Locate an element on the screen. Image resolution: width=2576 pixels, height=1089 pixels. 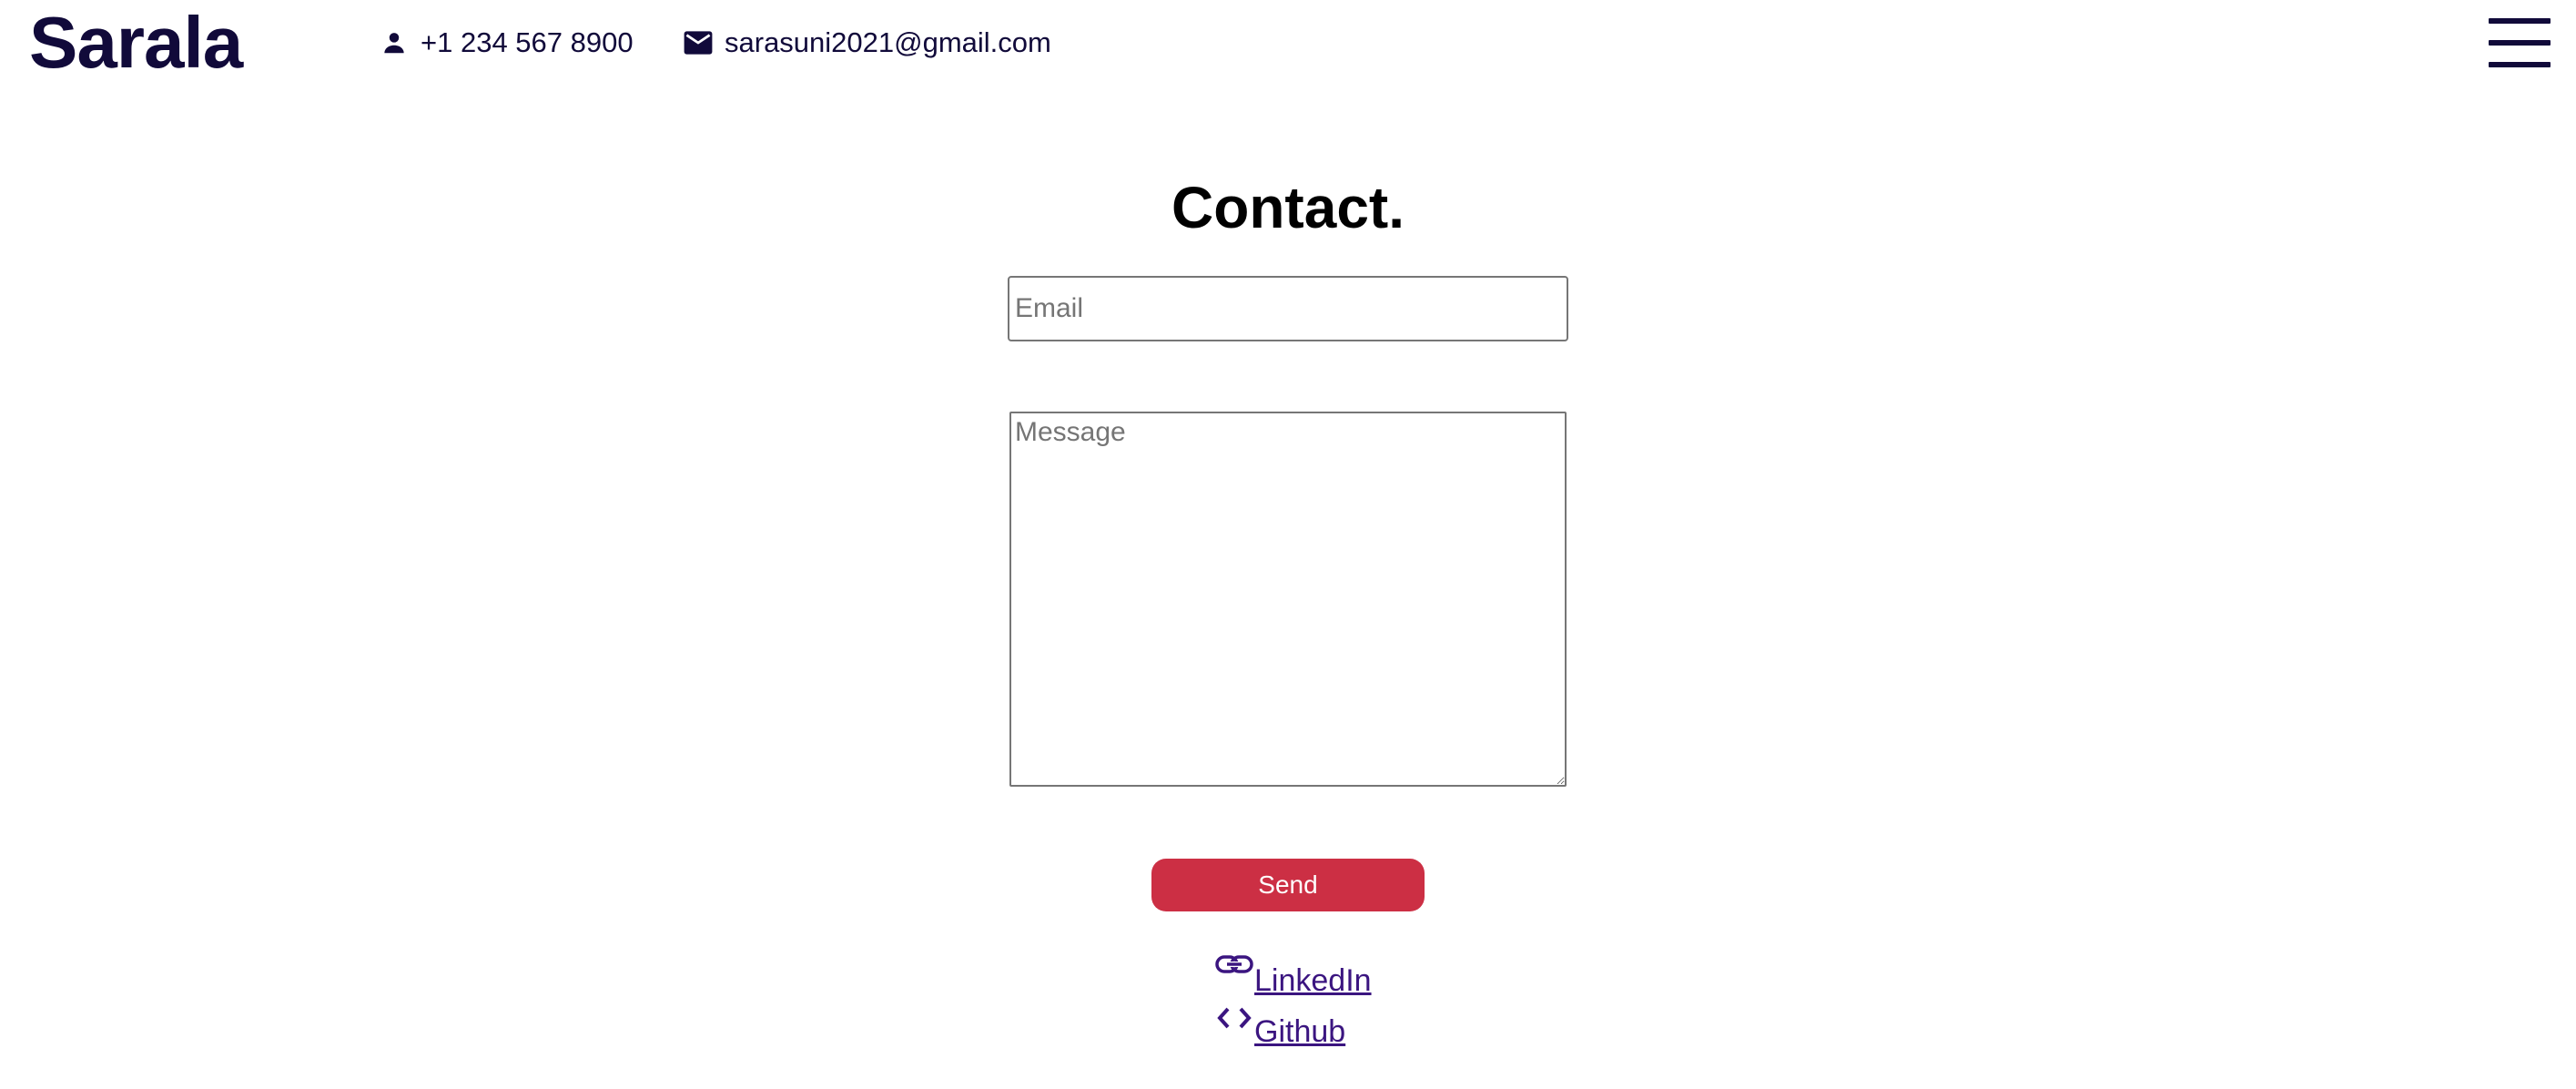
person-icon is located at coordinates (394, 43).